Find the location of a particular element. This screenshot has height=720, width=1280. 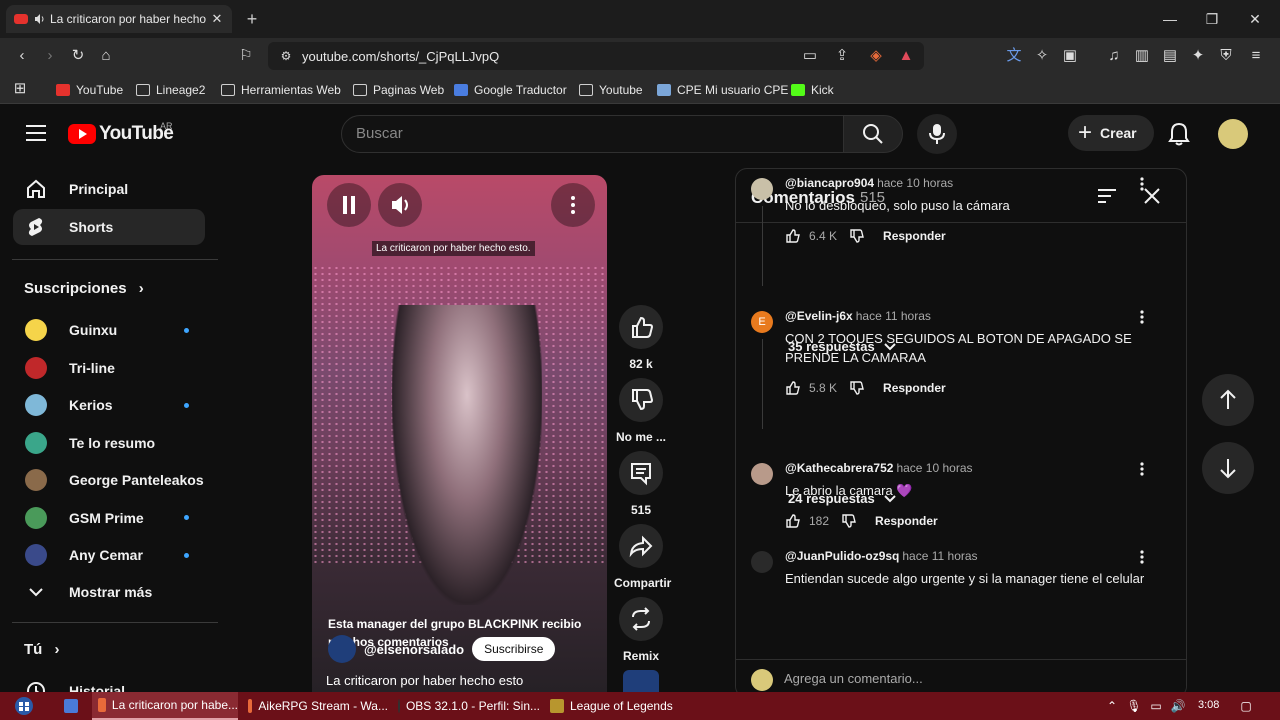

taskbar-clock: 3:08 is located at coordinates (1208, 705).